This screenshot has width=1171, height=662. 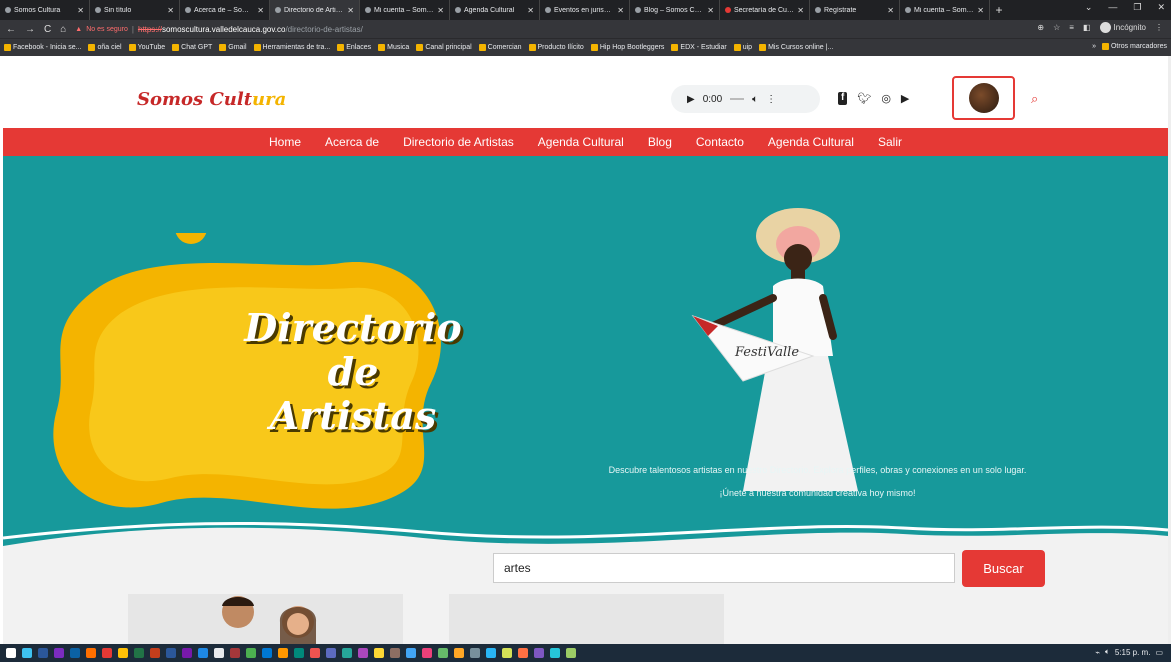 I want to click on browser-tab: Mi cuenta – Somos Cultura✕, so click(x=405, y=10).